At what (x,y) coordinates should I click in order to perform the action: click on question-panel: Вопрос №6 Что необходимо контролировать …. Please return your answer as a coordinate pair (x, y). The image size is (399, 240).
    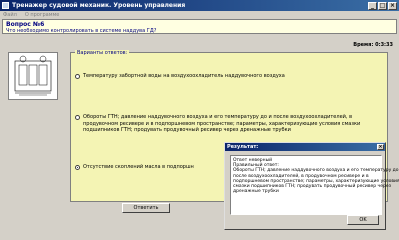
    Looking at the image, I should click on (199, 26).